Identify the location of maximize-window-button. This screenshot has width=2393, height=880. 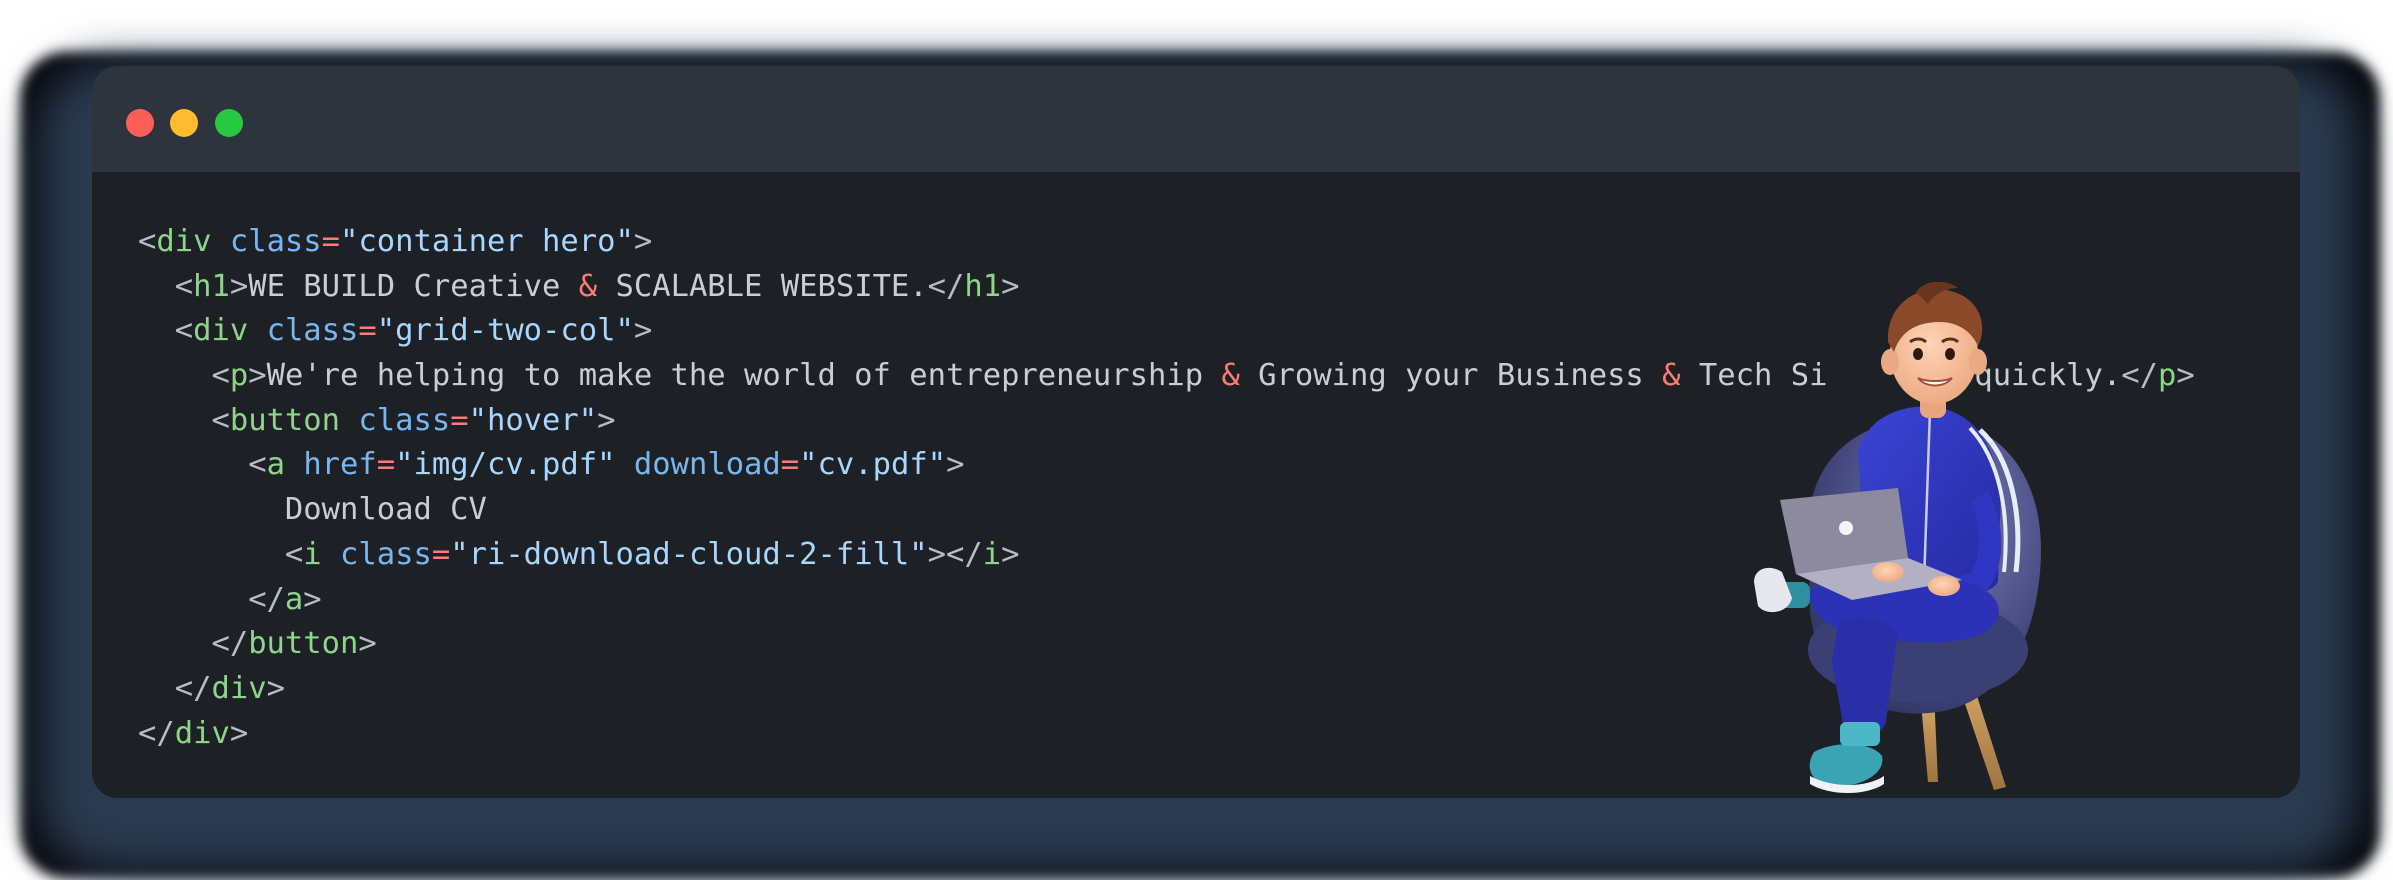
(229, 123).